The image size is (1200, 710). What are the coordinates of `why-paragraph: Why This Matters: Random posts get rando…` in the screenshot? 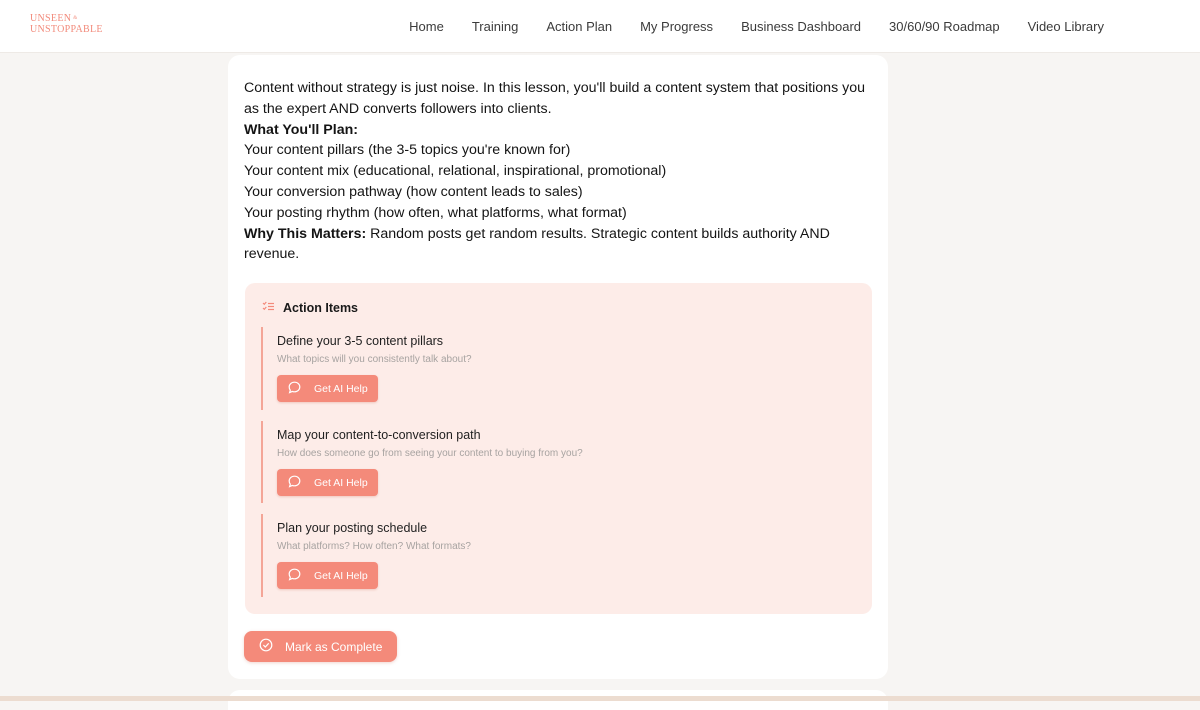 It's located at (559, 245).